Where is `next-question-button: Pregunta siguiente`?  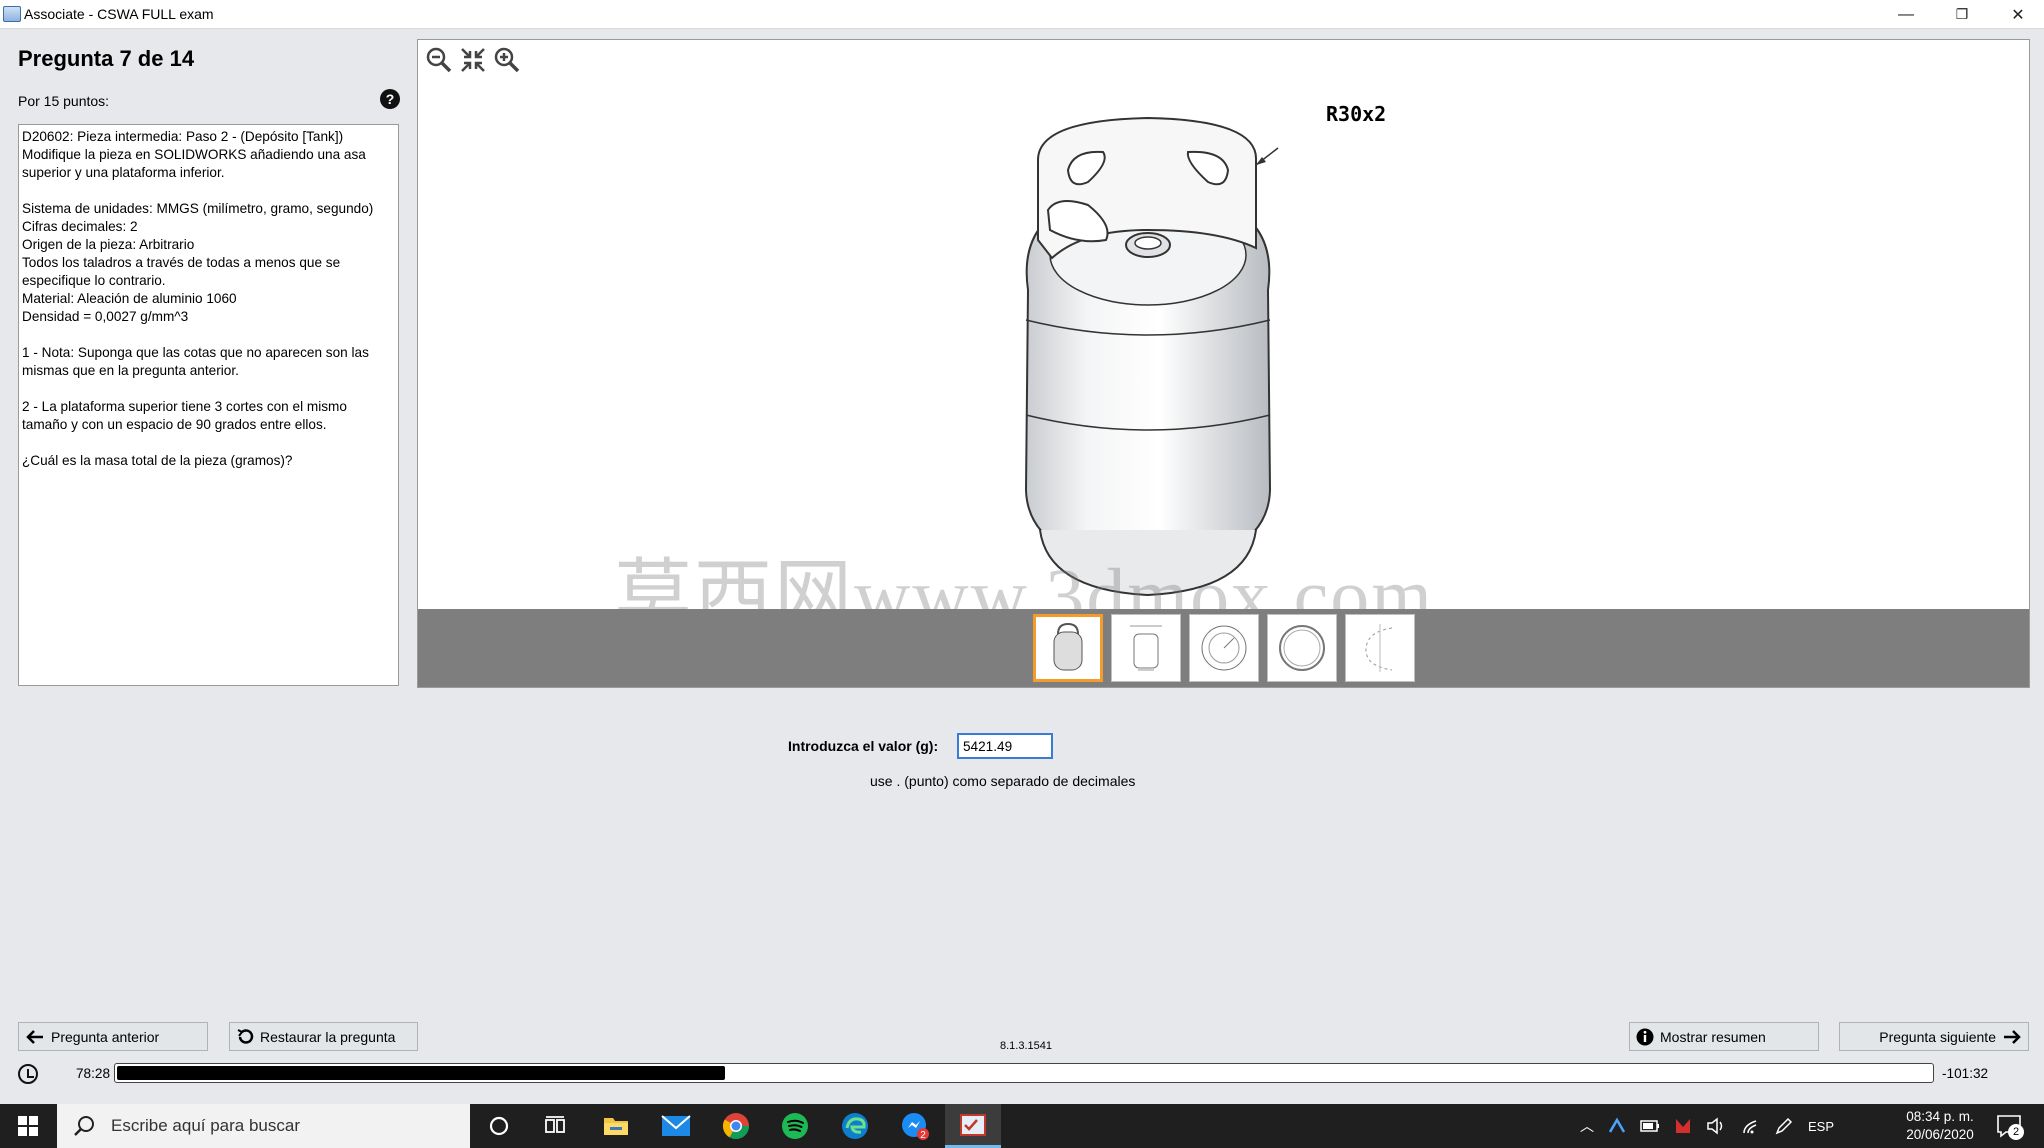 next-question-button: Pregunta siguiente is located at coordinates (1934, 1036).